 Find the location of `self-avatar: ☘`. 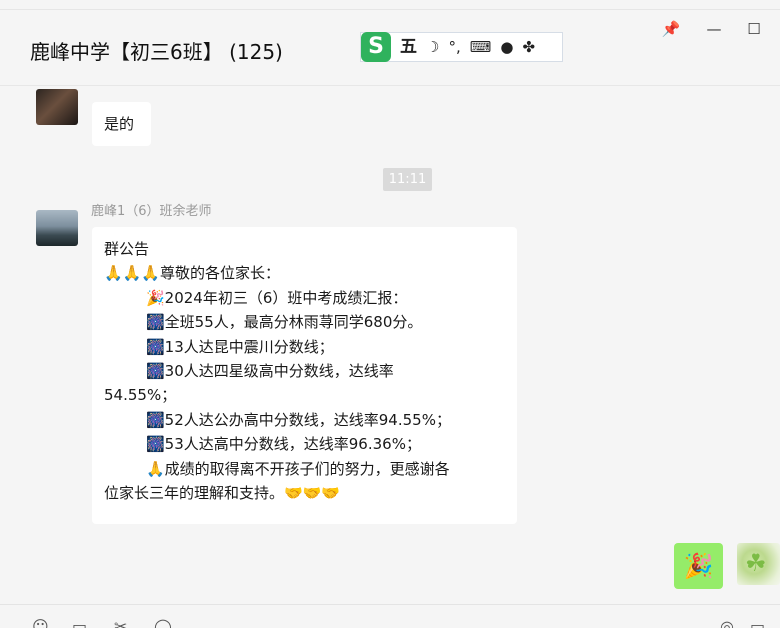

self-avatar: ☘ is located at coordinates (758, 564).